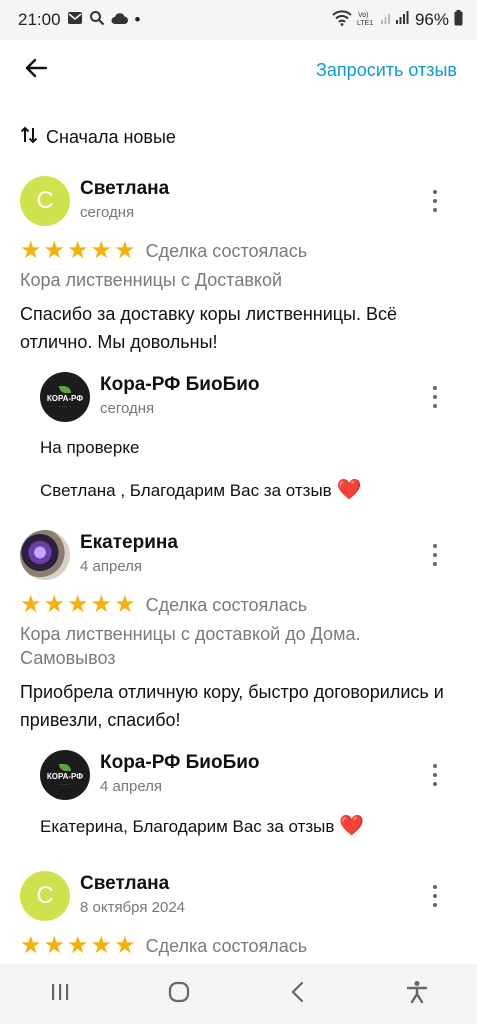  I want to click on back-icon, so click(298, 994).